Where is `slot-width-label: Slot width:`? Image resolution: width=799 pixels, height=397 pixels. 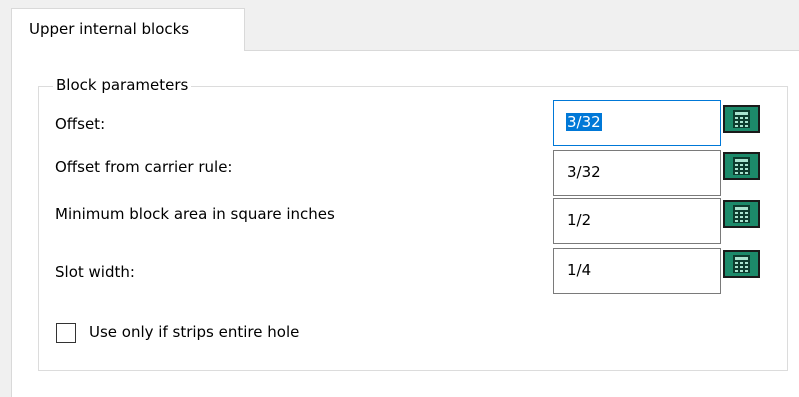 slot-width-label: Slot width: is located at coordinates (95, 272).